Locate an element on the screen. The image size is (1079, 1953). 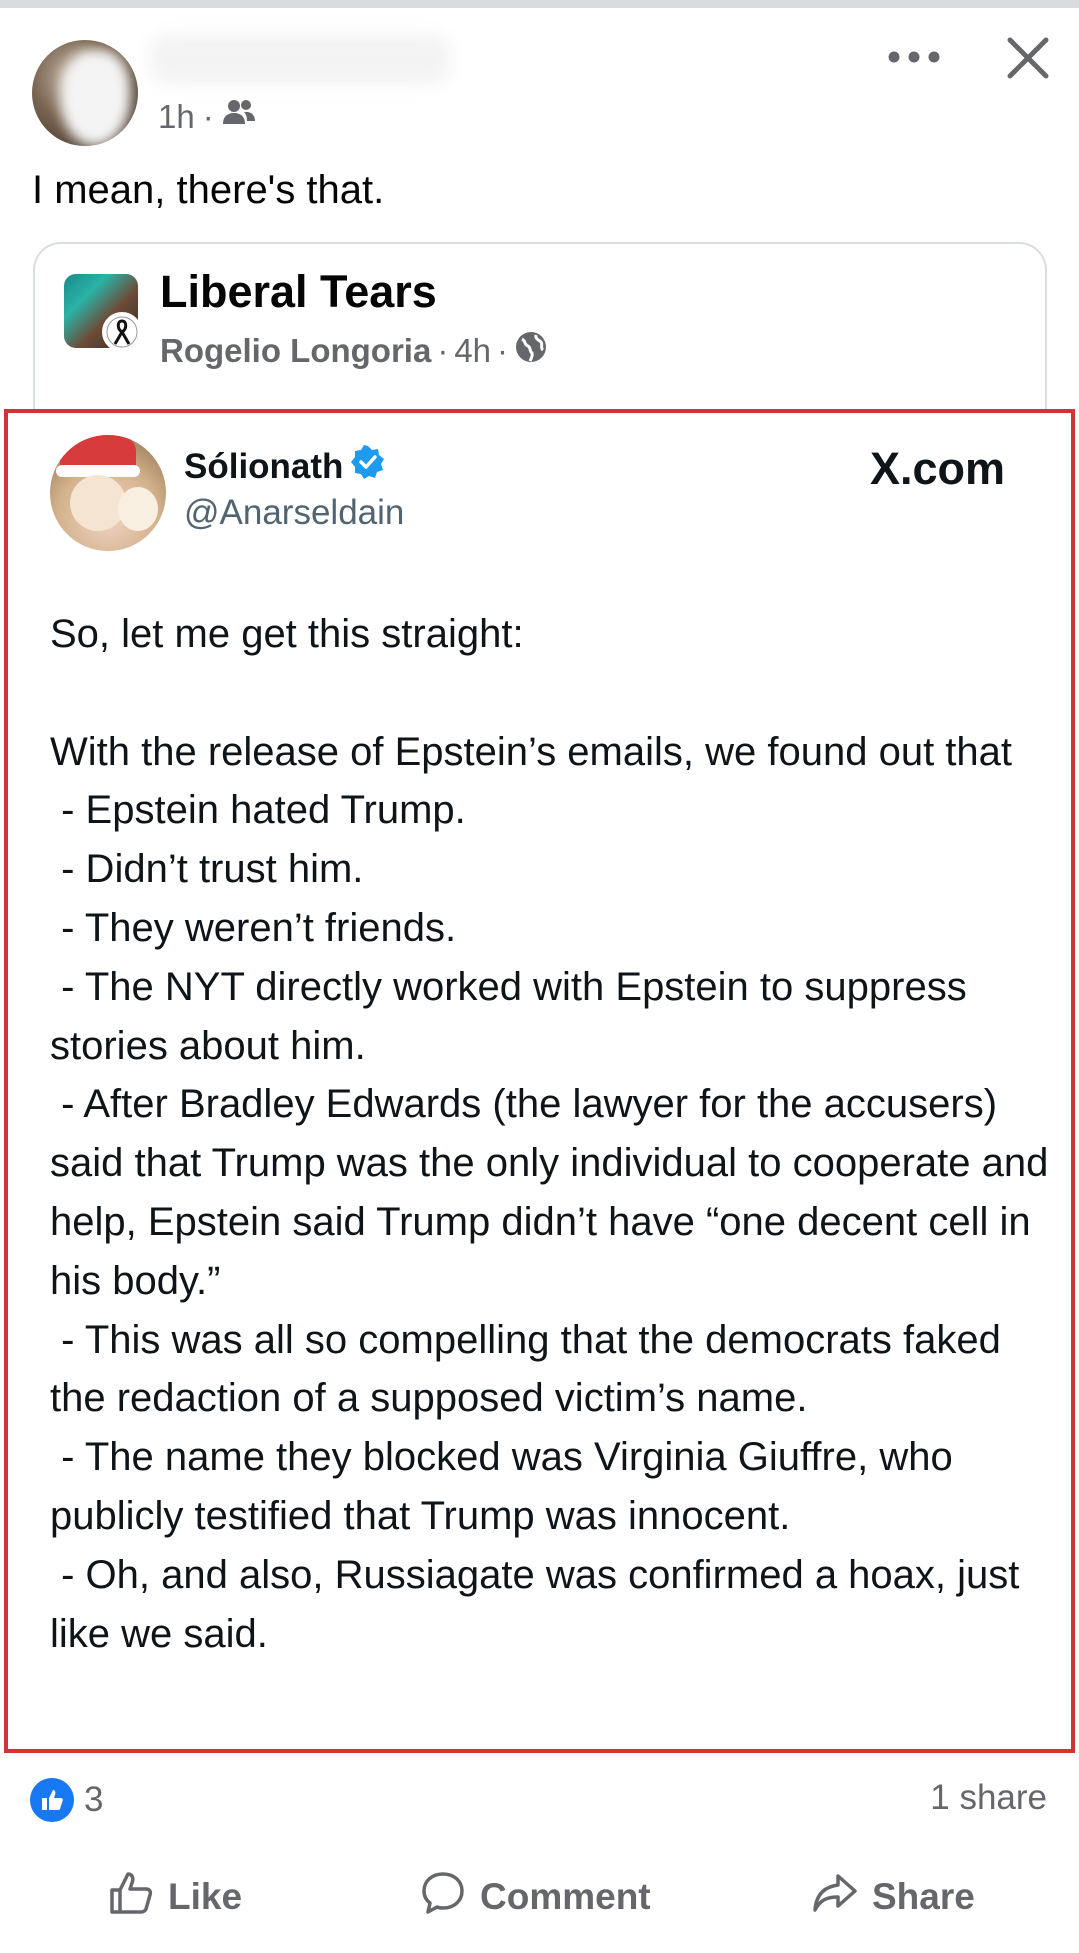
share-arrow-icon is located at coordinates (835, 1897).